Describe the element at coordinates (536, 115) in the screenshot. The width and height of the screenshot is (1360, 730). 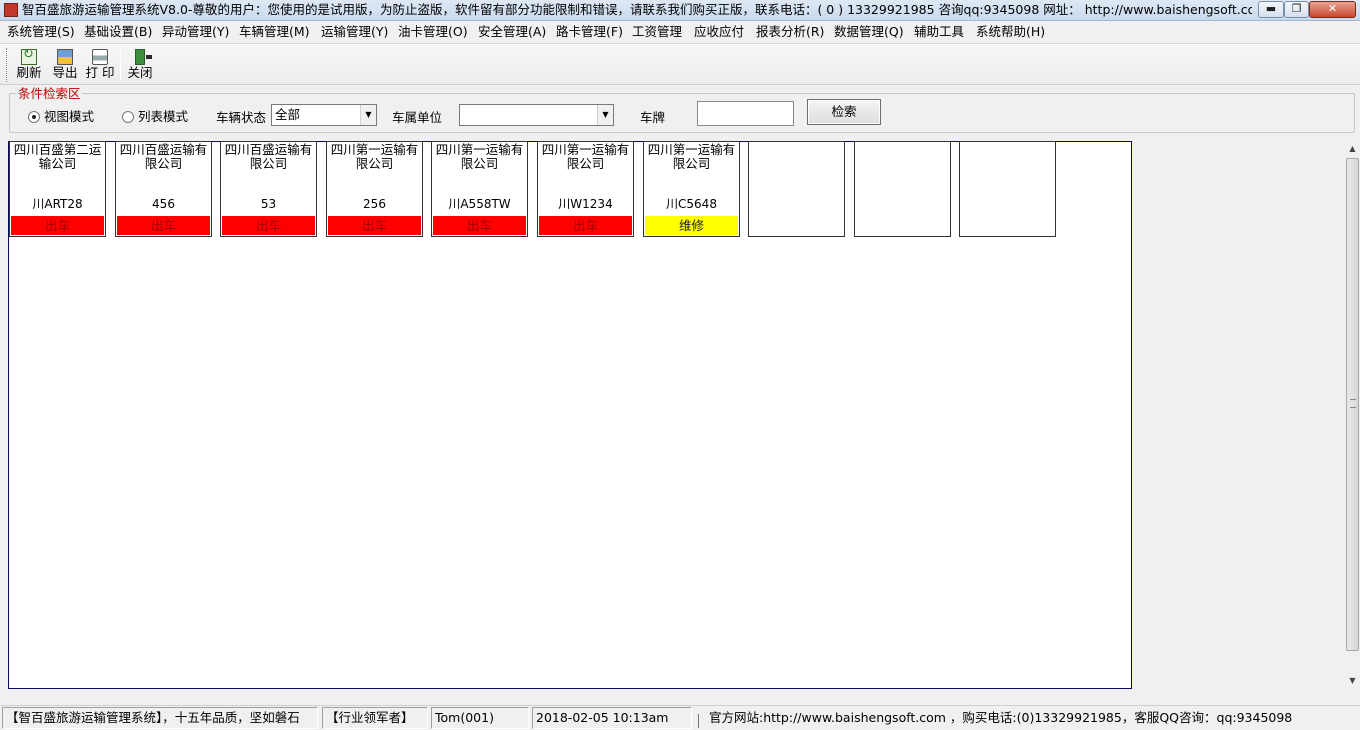
I see `unit-select: ▼` at that location.